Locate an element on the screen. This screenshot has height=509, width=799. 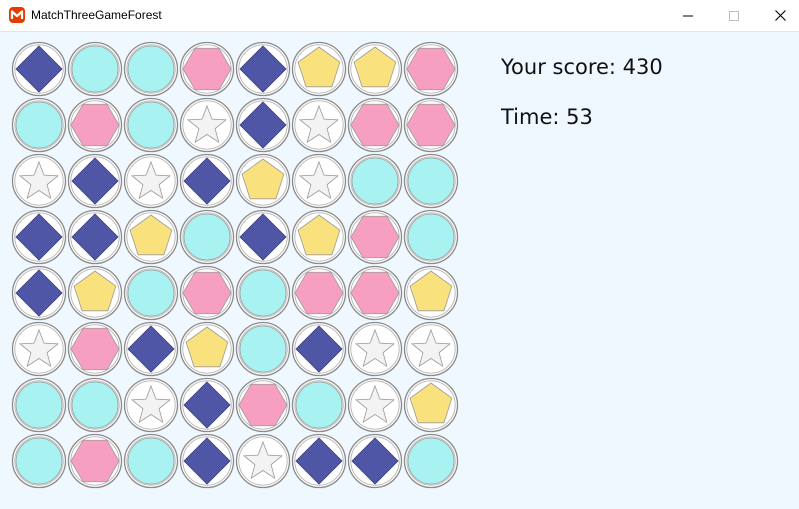
score-label: Your score: 430 is located at coordinates (582, 67).